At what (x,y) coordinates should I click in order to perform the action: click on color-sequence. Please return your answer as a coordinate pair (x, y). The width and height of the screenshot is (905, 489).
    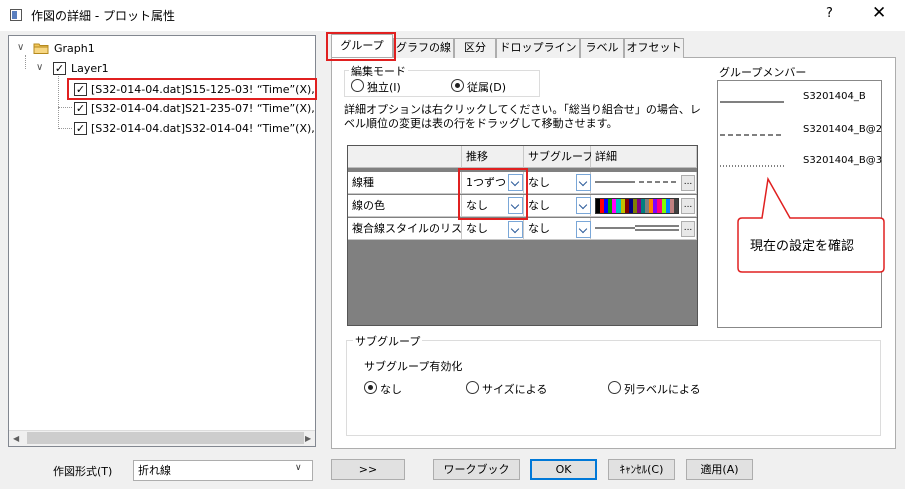
    Looking at the image, I should click on (637, 206).